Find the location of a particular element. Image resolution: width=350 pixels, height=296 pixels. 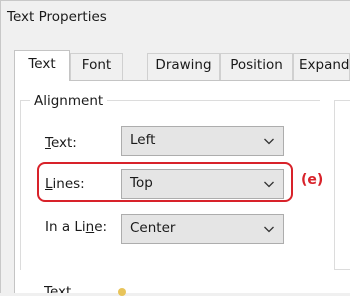

tab-drawing: Drawing is located at coordinates (183, 66).